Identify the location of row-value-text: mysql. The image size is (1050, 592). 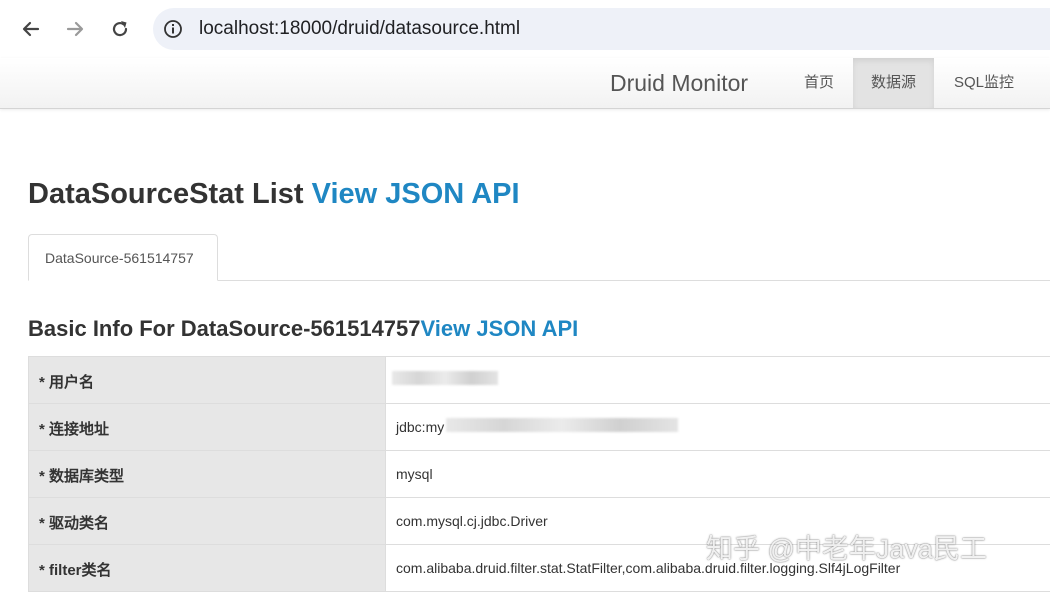
(414, 474).